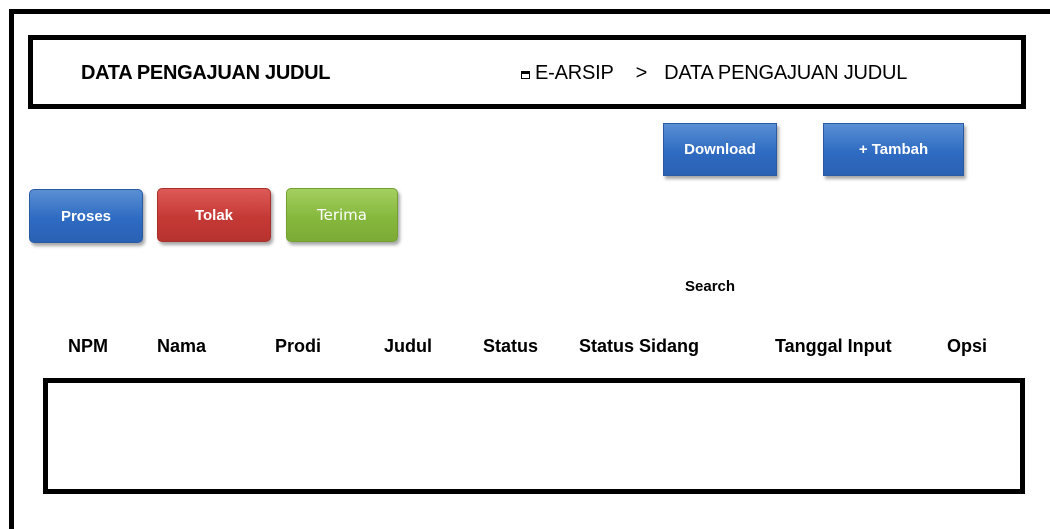 This screenshot has width=1050, height=529. Describe the element at coordinates (893, 149) in the screenshot. I see `add-button: + Tambah` at that location.